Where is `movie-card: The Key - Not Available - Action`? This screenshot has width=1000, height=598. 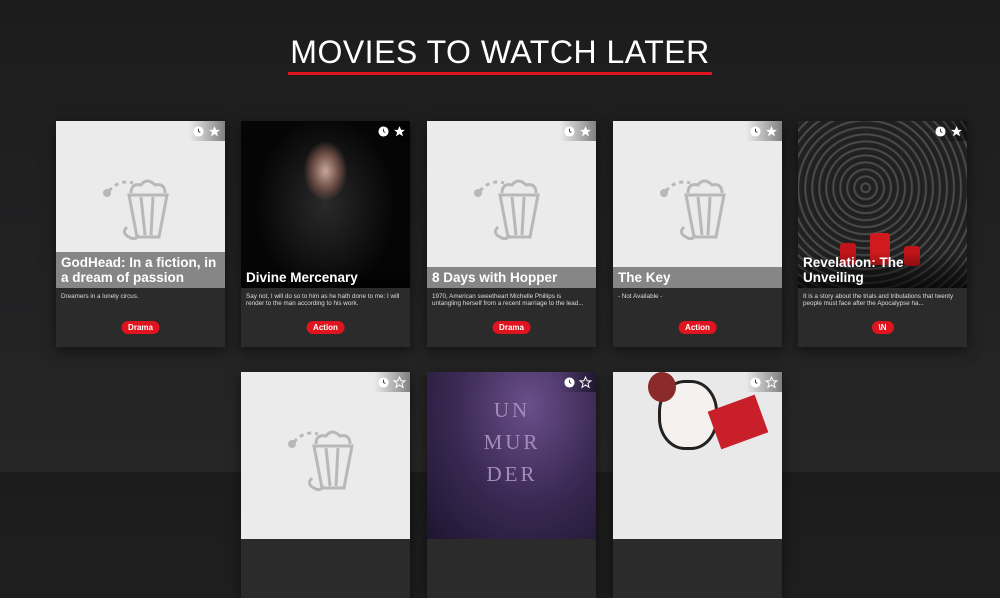 movie-card: The Key - Not Available - Action is located at coordinates (697, 234).